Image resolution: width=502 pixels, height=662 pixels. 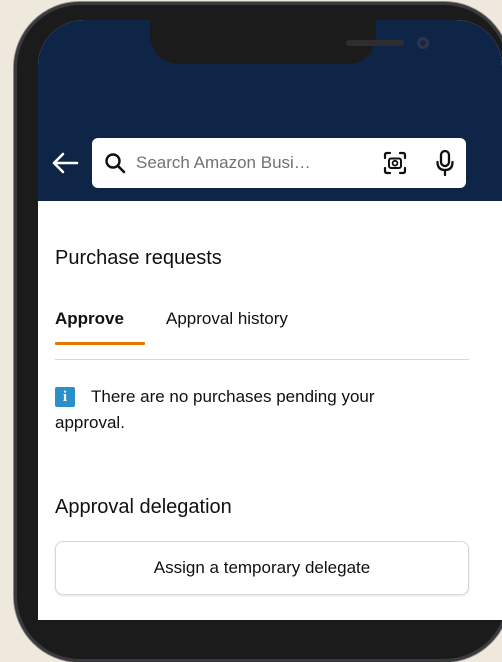 I want to click on microphone-icon, so click(x=445, y=163).